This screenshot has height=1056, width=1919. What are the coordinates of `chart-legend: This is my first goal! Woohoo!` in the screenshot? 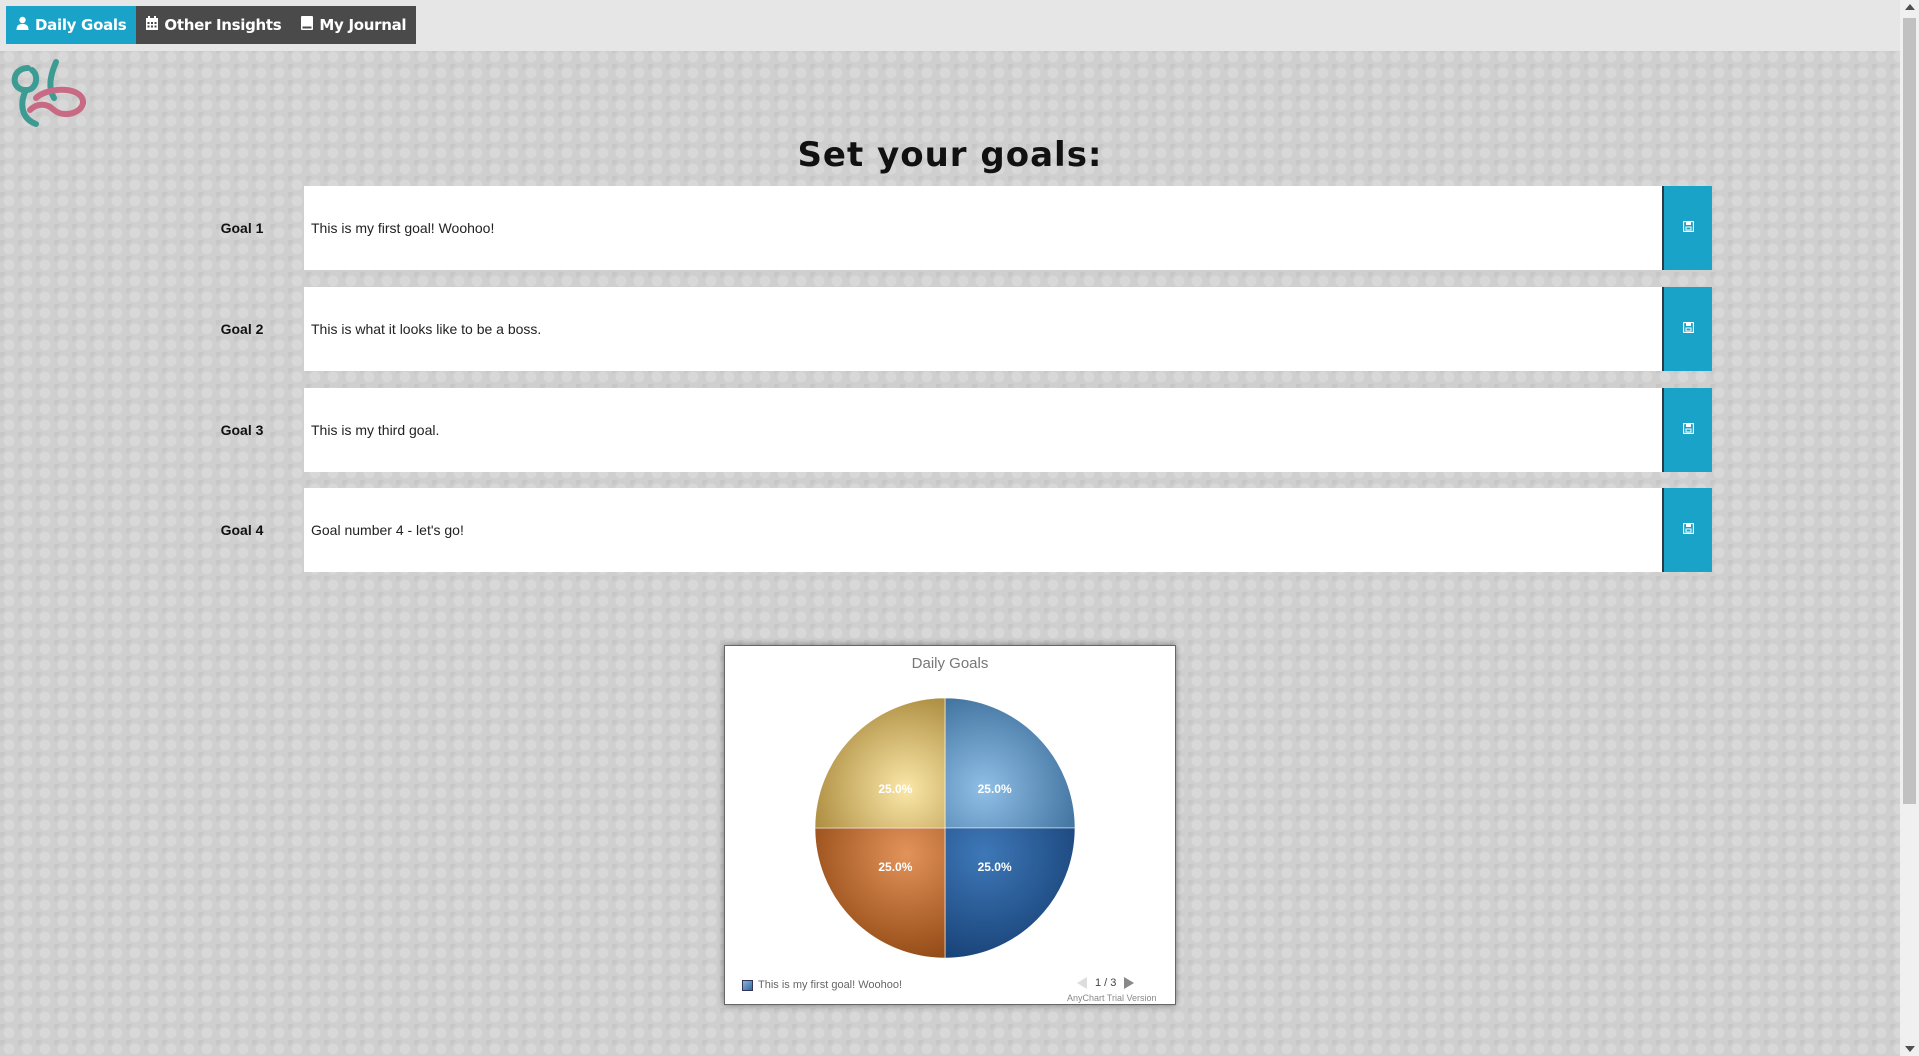 It's located at (822, 985).